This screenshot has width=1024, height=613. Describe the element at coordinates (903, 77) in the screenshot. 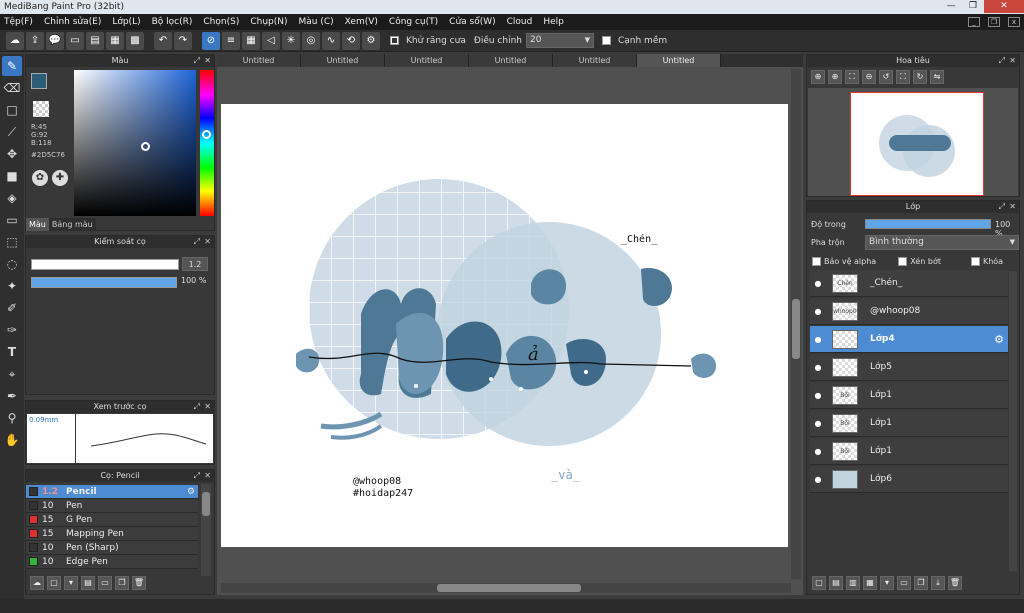

I see `reset-view-icon: ⛶` at that location.